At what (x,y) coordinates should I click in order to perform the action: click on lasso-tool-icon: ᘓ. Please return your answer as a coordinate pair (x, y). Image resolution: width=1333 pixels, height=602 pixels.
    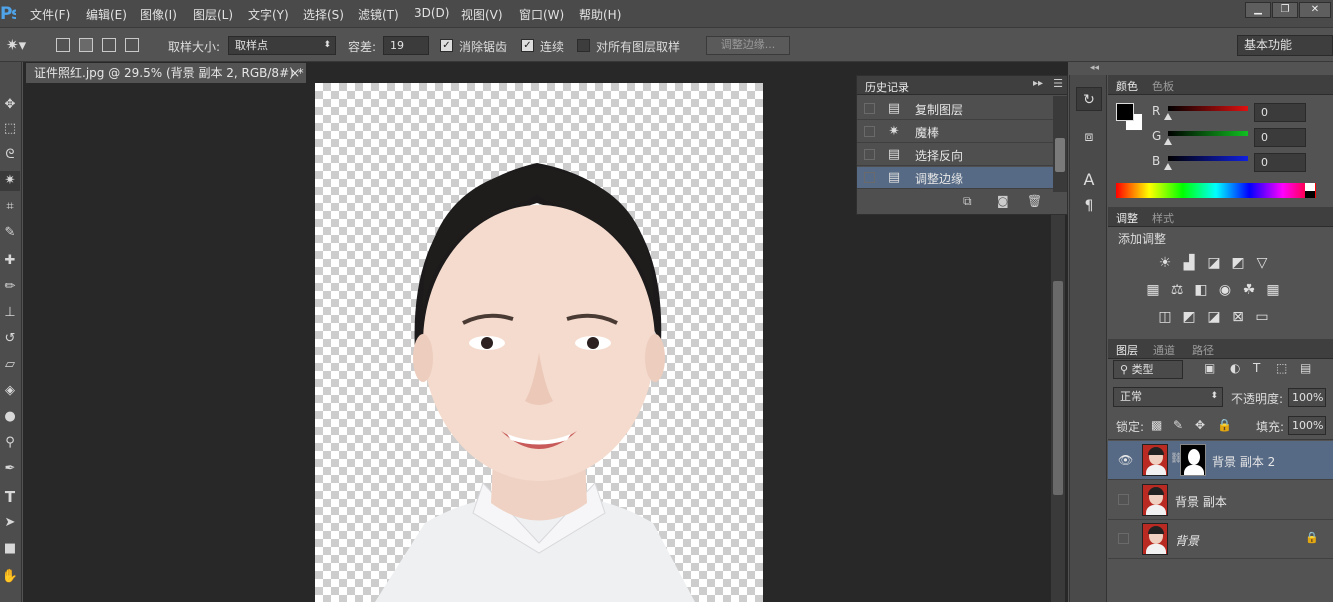
    Looking at the image, I should click on (10, 155).